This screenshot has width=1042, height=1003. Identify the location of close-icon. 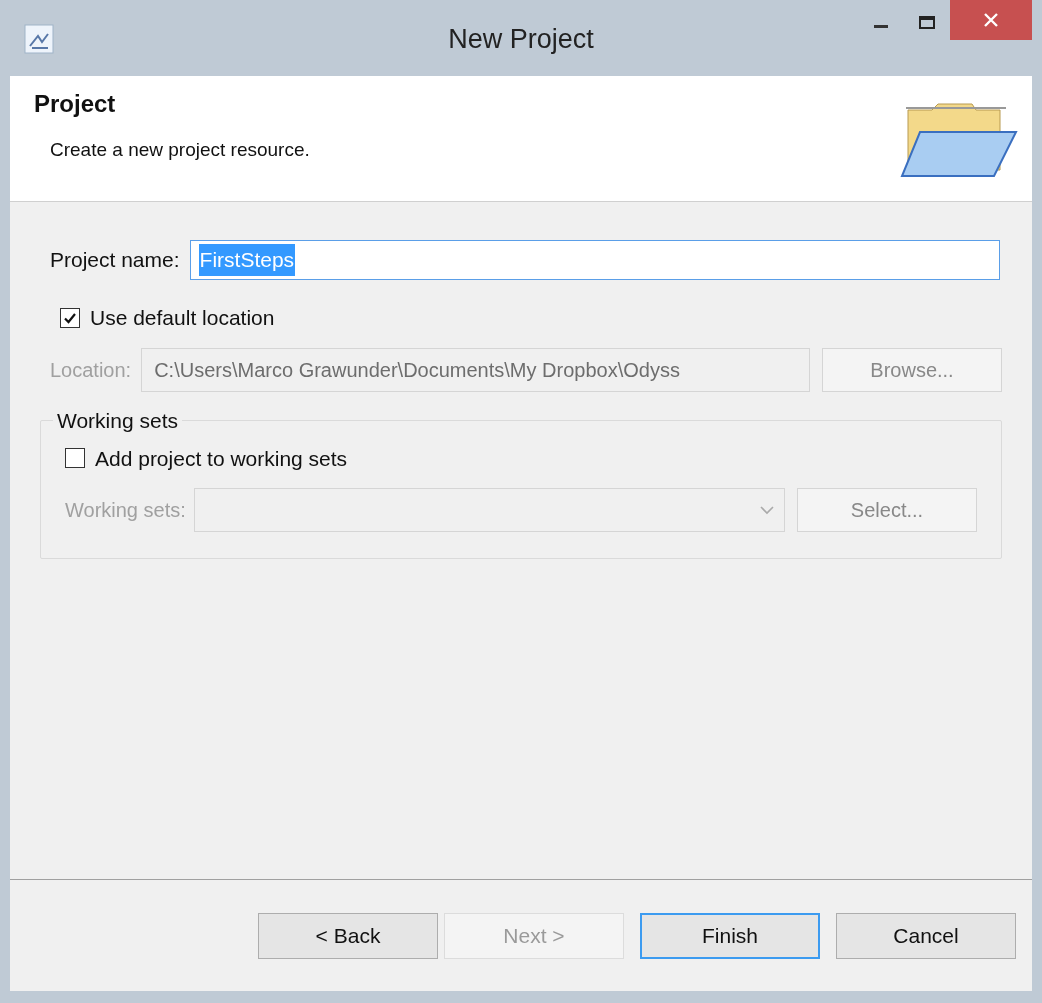
(991, 20).